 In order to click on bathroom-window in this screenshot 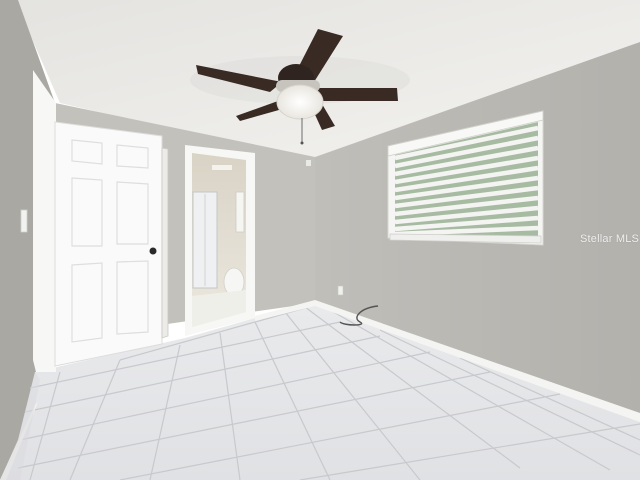, I will do `click(240, 212)`.